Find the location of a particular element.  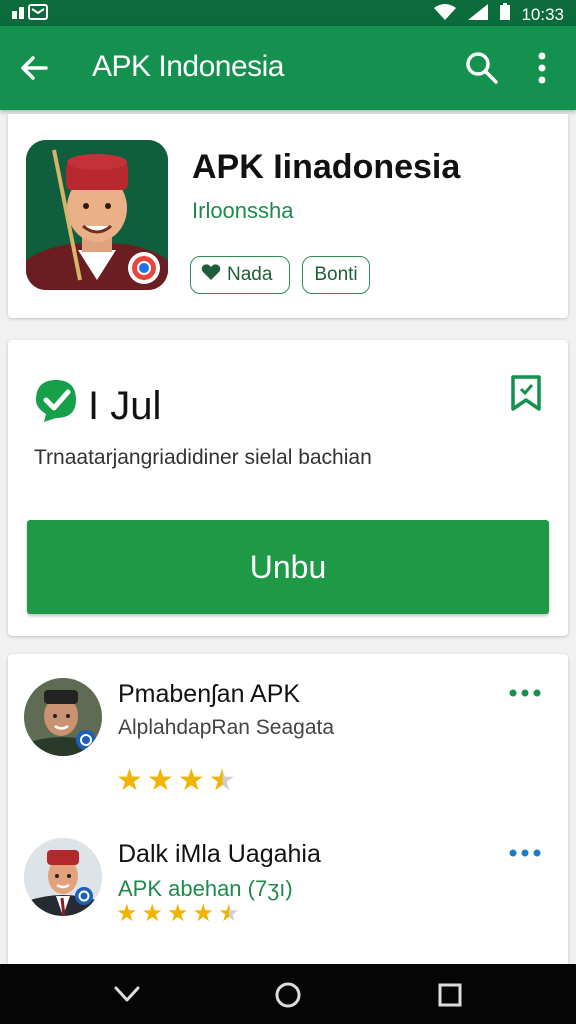

notification-icon is located at coordinates (30, 14).